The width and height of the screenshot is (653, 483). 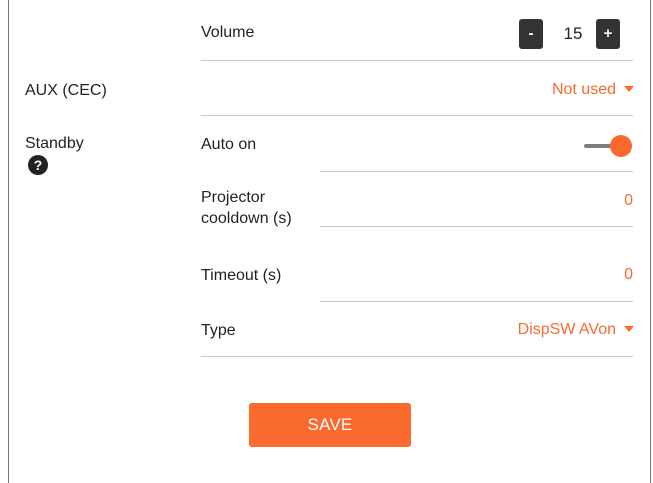 What do you see at coordinates (566, 329) in the screenshot?
I see `type-dropdown-value: DispSW AVon` at bounding box center [566, 329].